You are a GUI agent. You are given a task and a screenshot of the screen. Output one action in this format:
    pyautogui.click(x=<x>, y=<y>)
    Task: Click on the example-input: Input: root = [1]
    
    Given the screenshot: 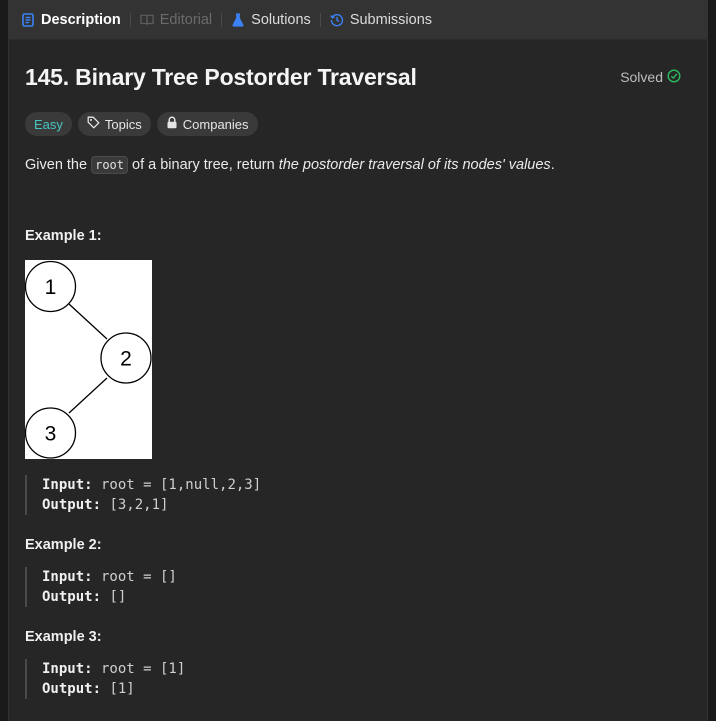 What is the action you would take?
    pyautogui.click(x=366, y=669)
    